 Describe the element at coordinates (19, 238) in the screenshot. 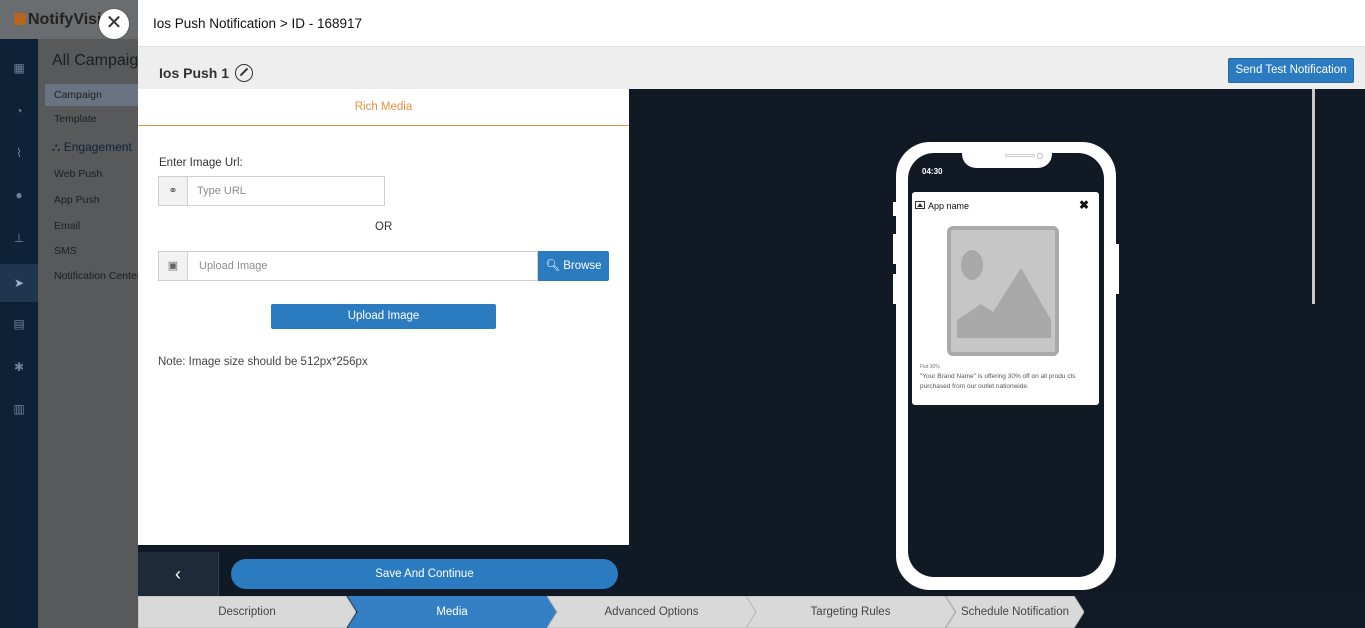

I see `hierarchy-icon: ⊥` at that location.